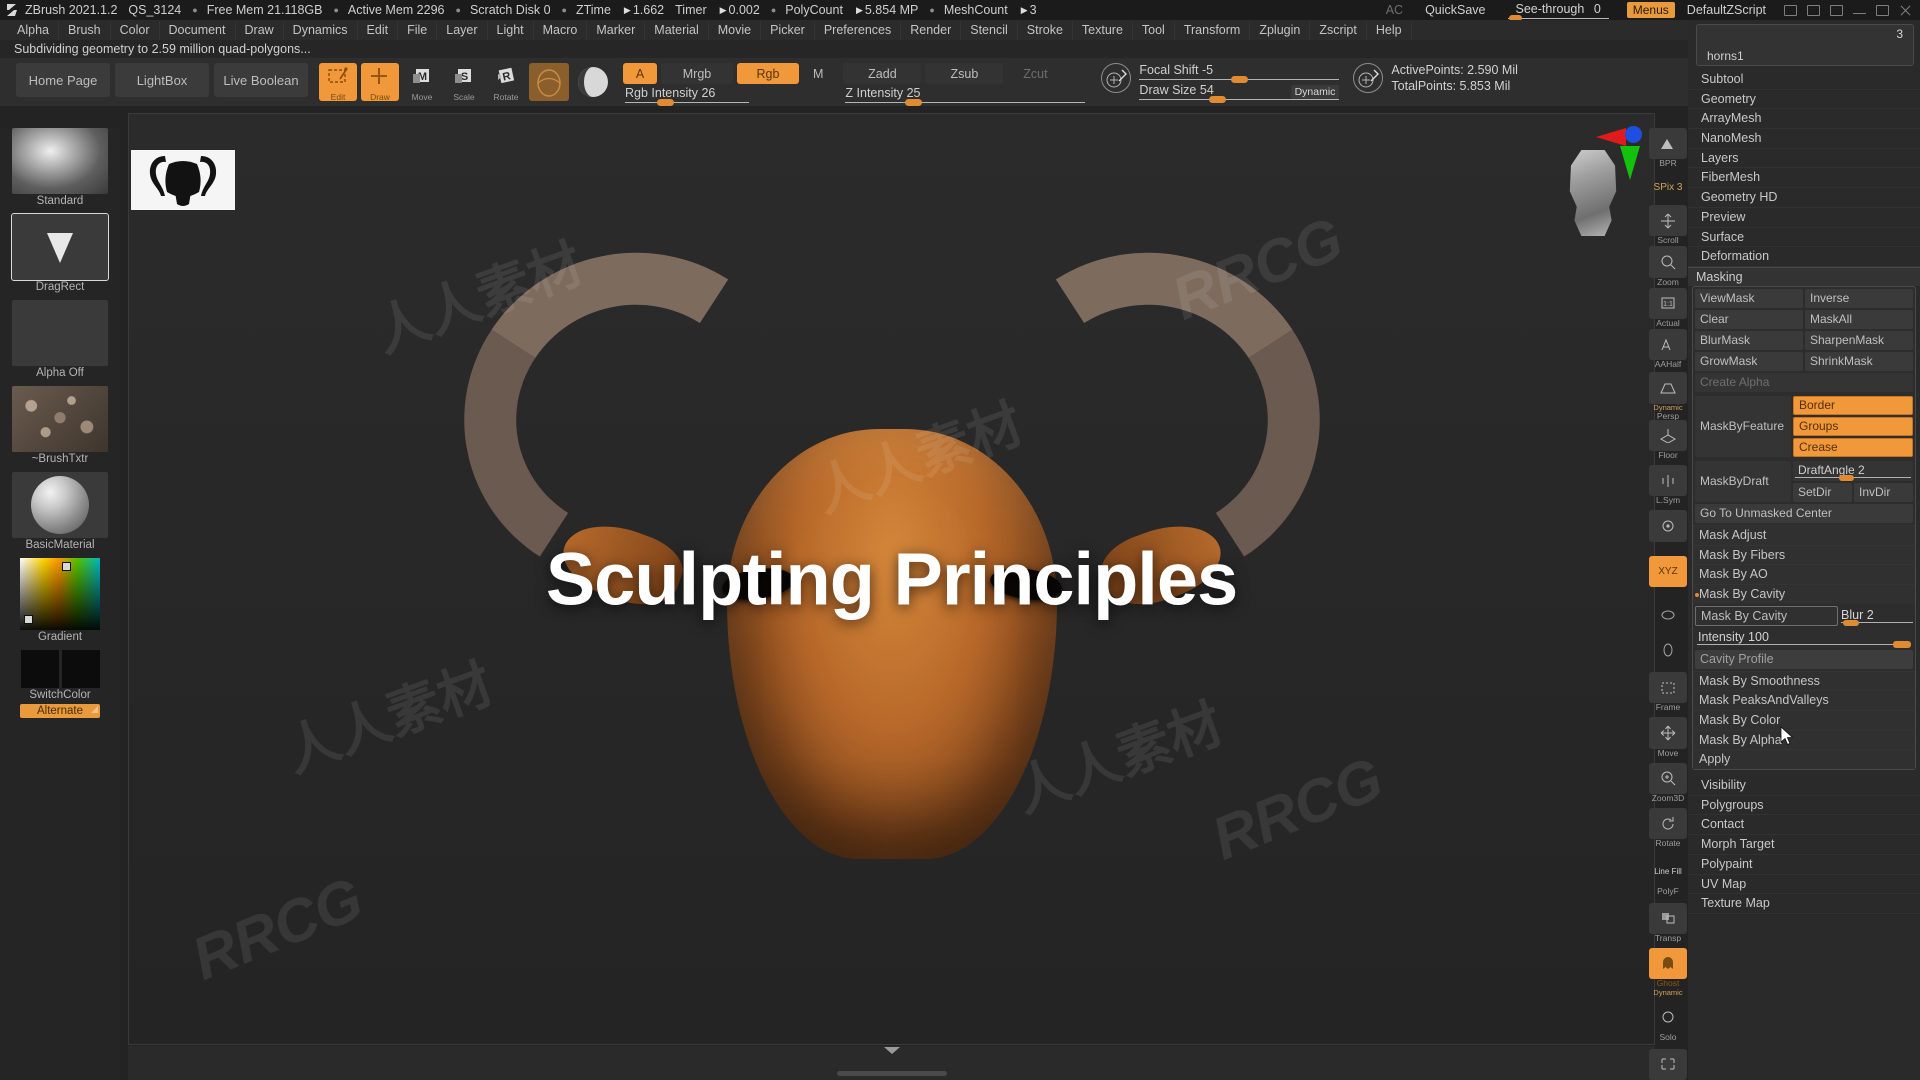 The width and height of the screenshot is (1920, 1080). Describe the element at coordinates (1859, 361) in the screenshot. I see `shrinkmask-button: ShrinkMask` at that location.